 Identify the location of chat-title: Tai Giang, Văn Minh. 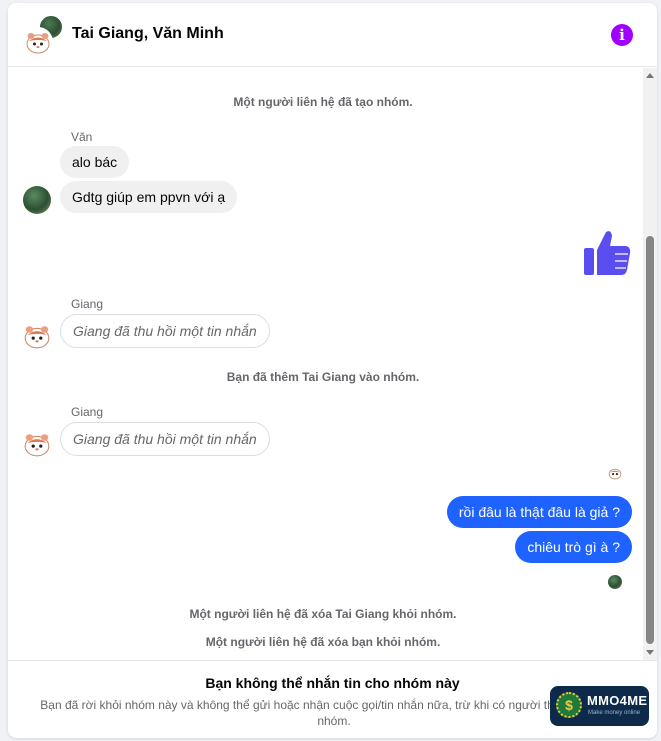
(148, 34).